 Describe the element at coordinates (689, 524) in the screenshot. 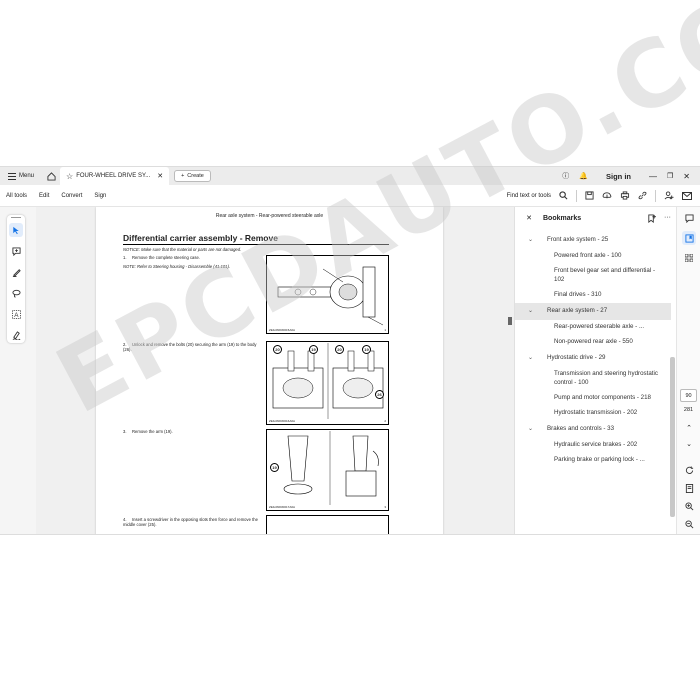

I see `zoom-out-button` at that location.